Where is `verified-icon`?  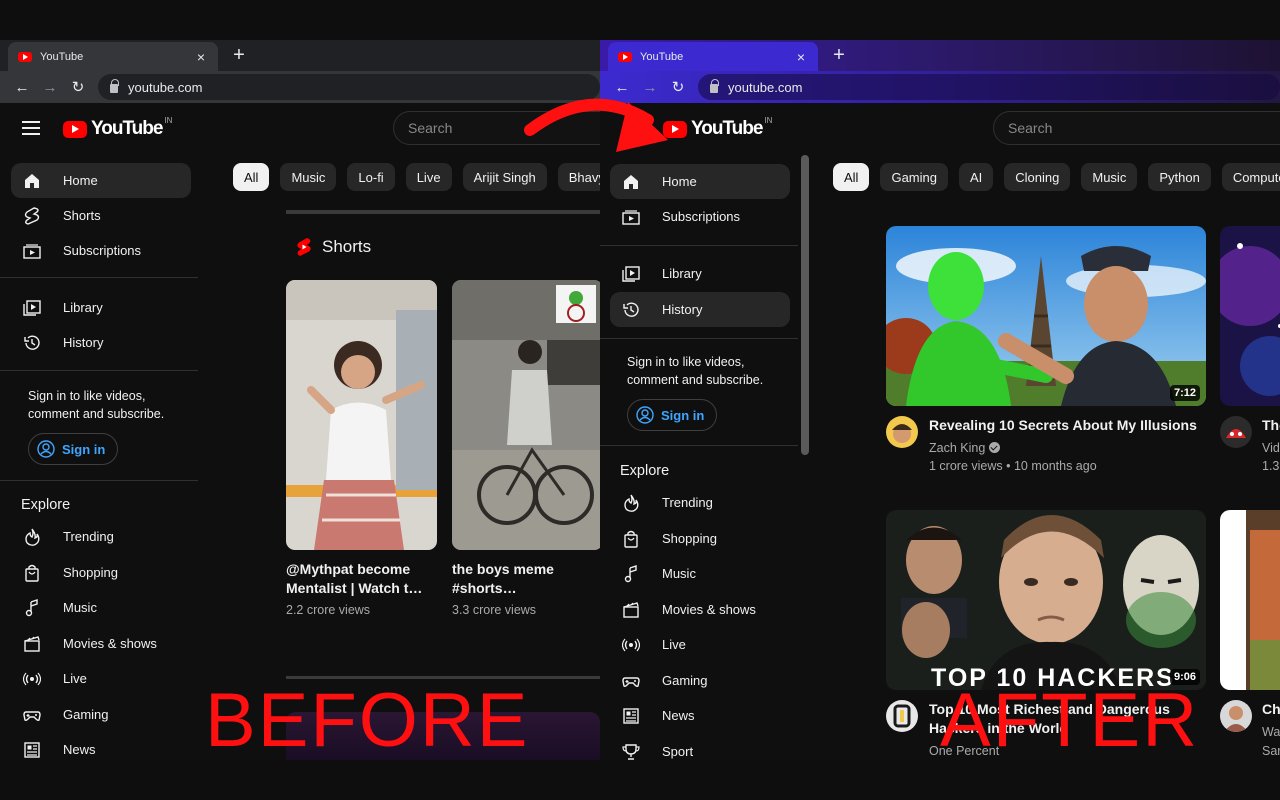
verified-icon is located at coordinates (995, 447).